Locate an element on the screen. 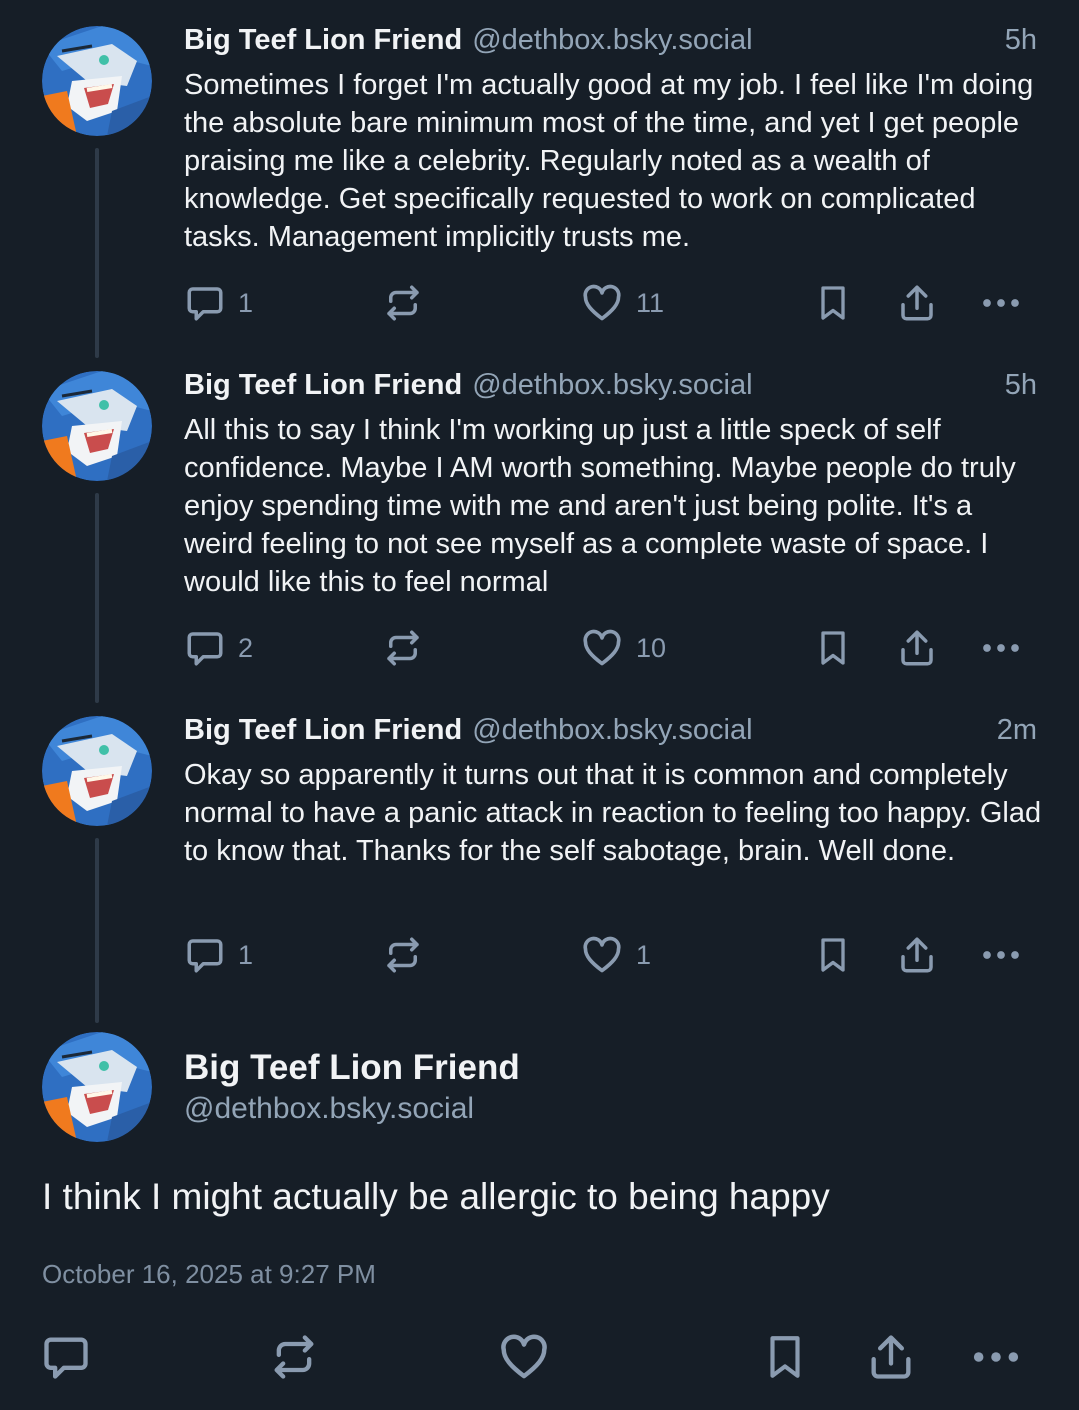 Image resolution: width=1079 pixels, height=1410 pixels. like-button: 1 is located at coordinates (615, 955).